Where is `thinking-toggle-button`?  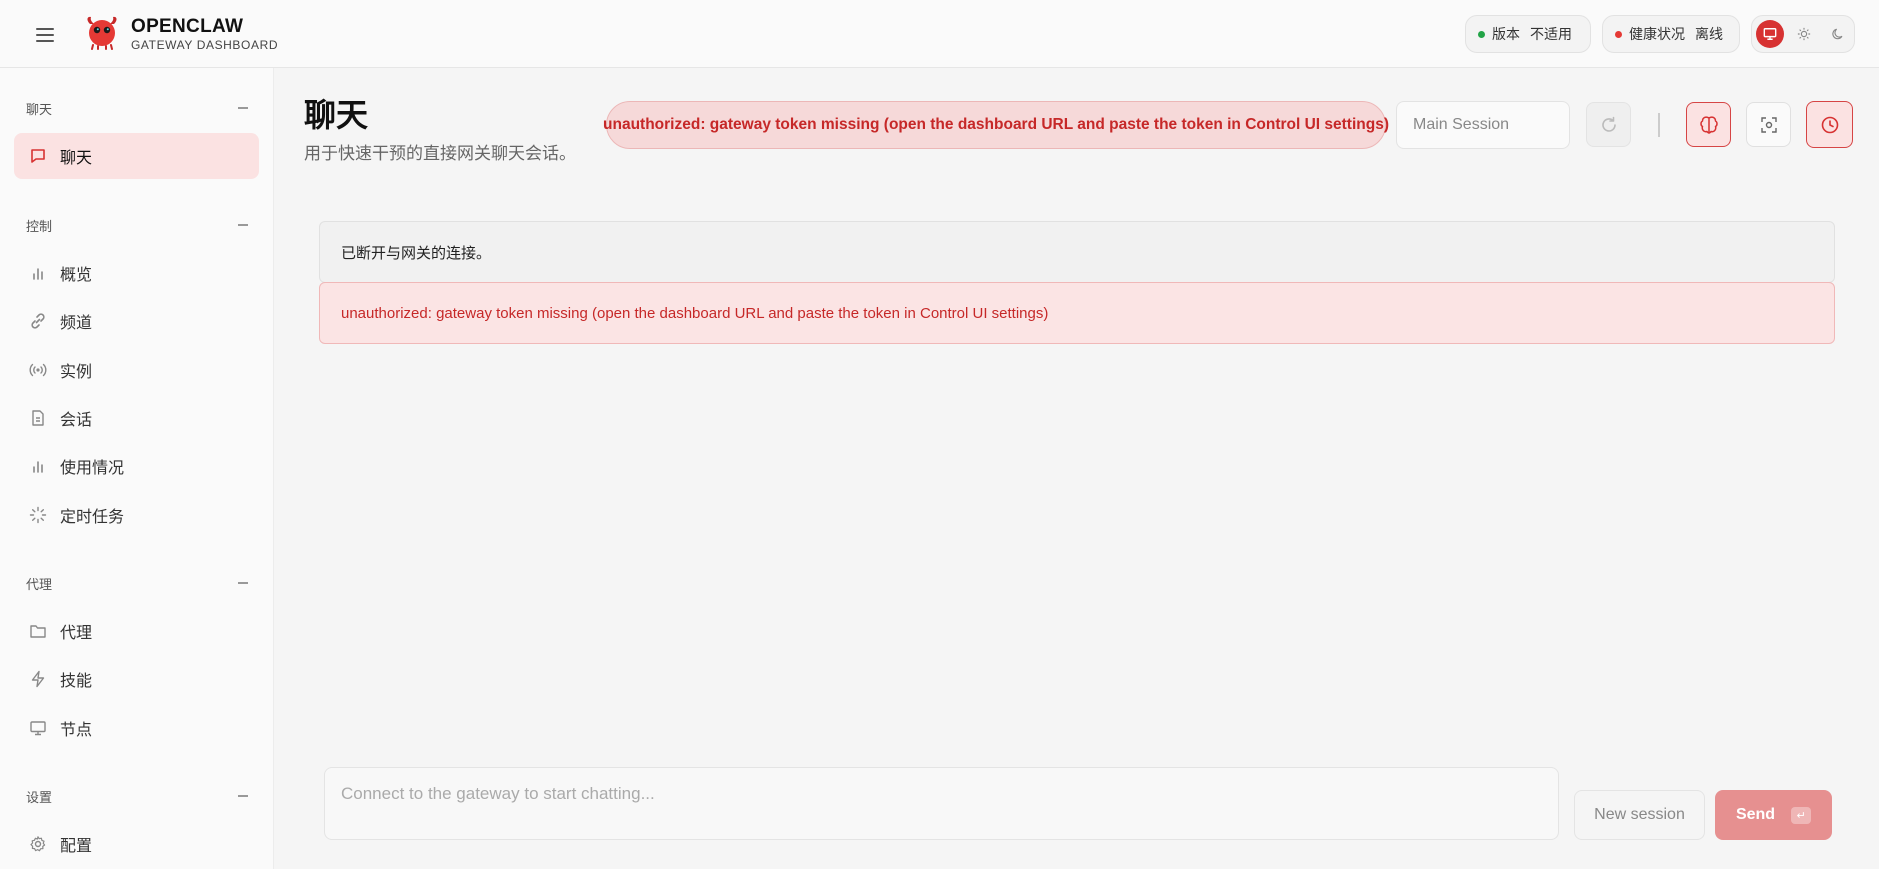
thinking-toggle-button is located at coordinates (1708, 124).